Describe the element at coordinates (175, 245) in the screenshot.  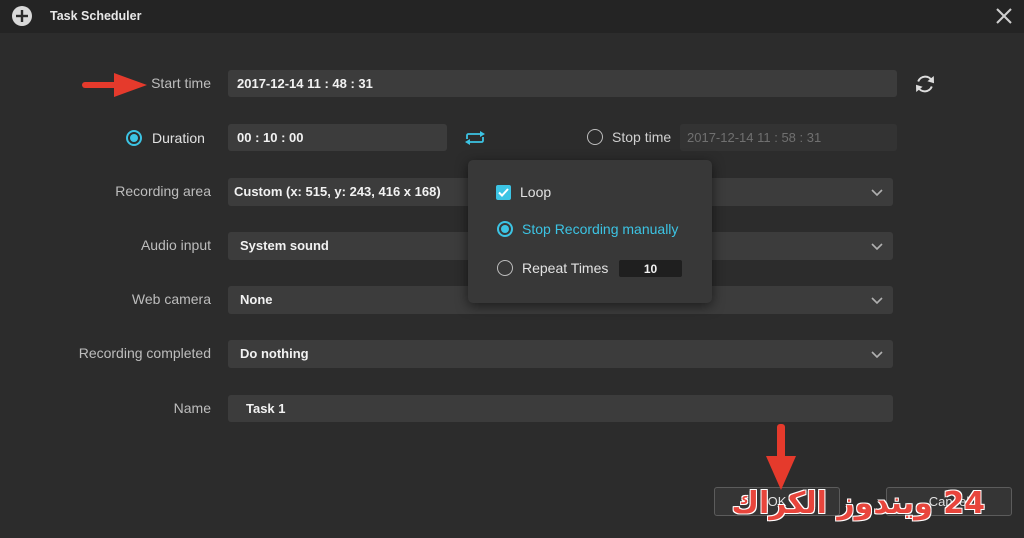
I see `audio-input-label: Audio input` at that location.